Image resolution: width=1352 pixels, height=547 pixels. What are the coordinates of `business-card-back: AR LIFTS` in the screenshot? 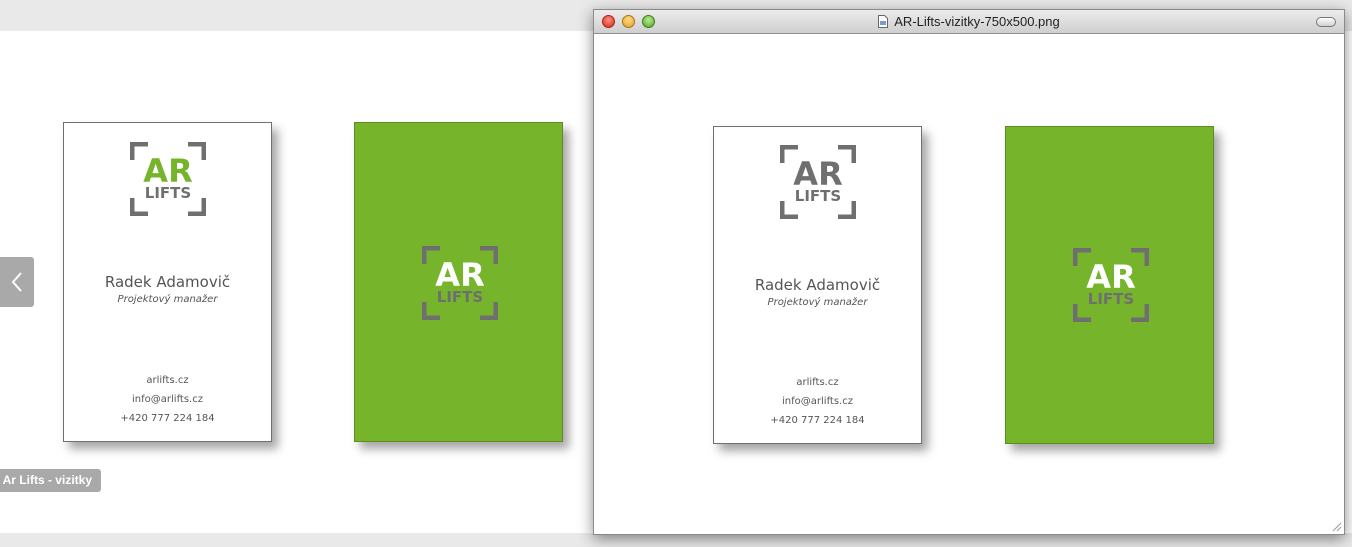 It's located at (458, 282).